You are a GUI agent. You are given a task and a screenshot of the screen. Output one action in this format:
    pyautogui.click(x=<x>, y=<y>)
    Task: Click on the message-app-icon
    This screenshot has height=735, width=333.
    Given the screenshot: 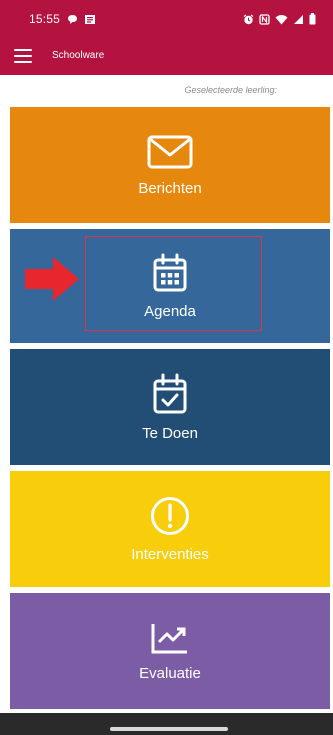 What is the action you would take?
    pyautogui.click(x=90, y=19)
    